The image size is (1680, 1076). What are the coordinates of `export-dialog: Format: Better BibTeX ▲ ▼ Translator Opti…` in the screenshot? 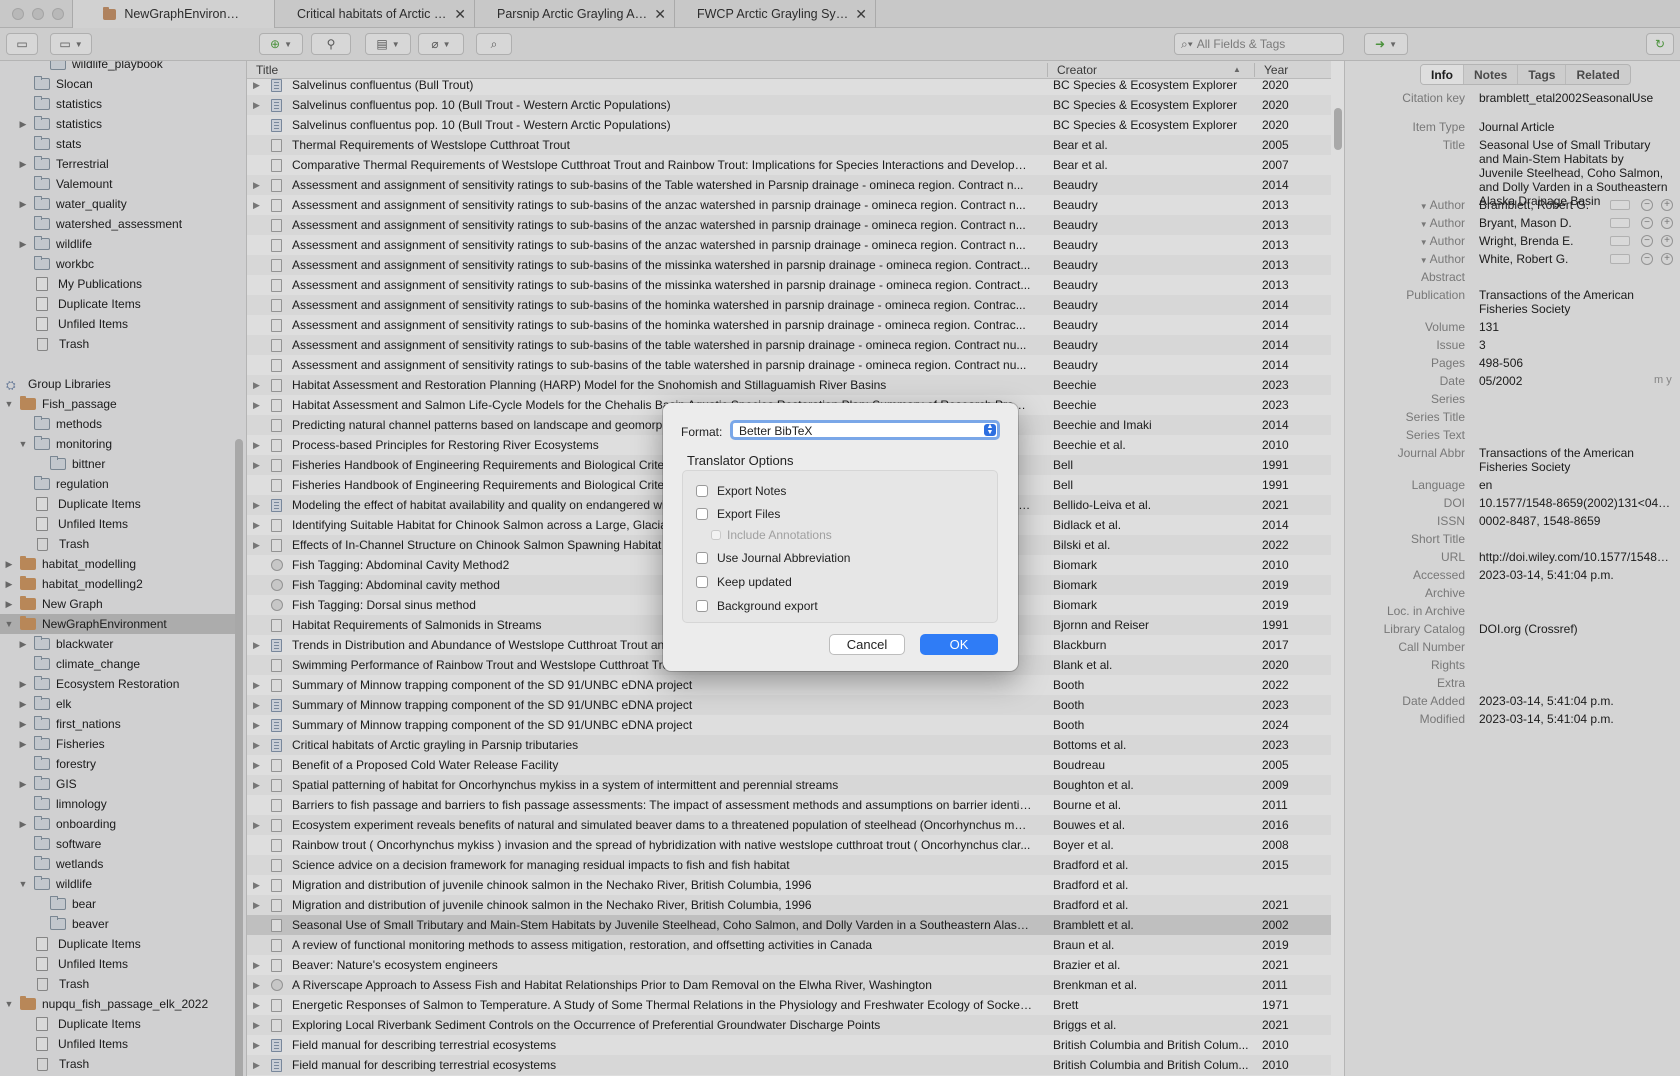 It's located at (840, 537).